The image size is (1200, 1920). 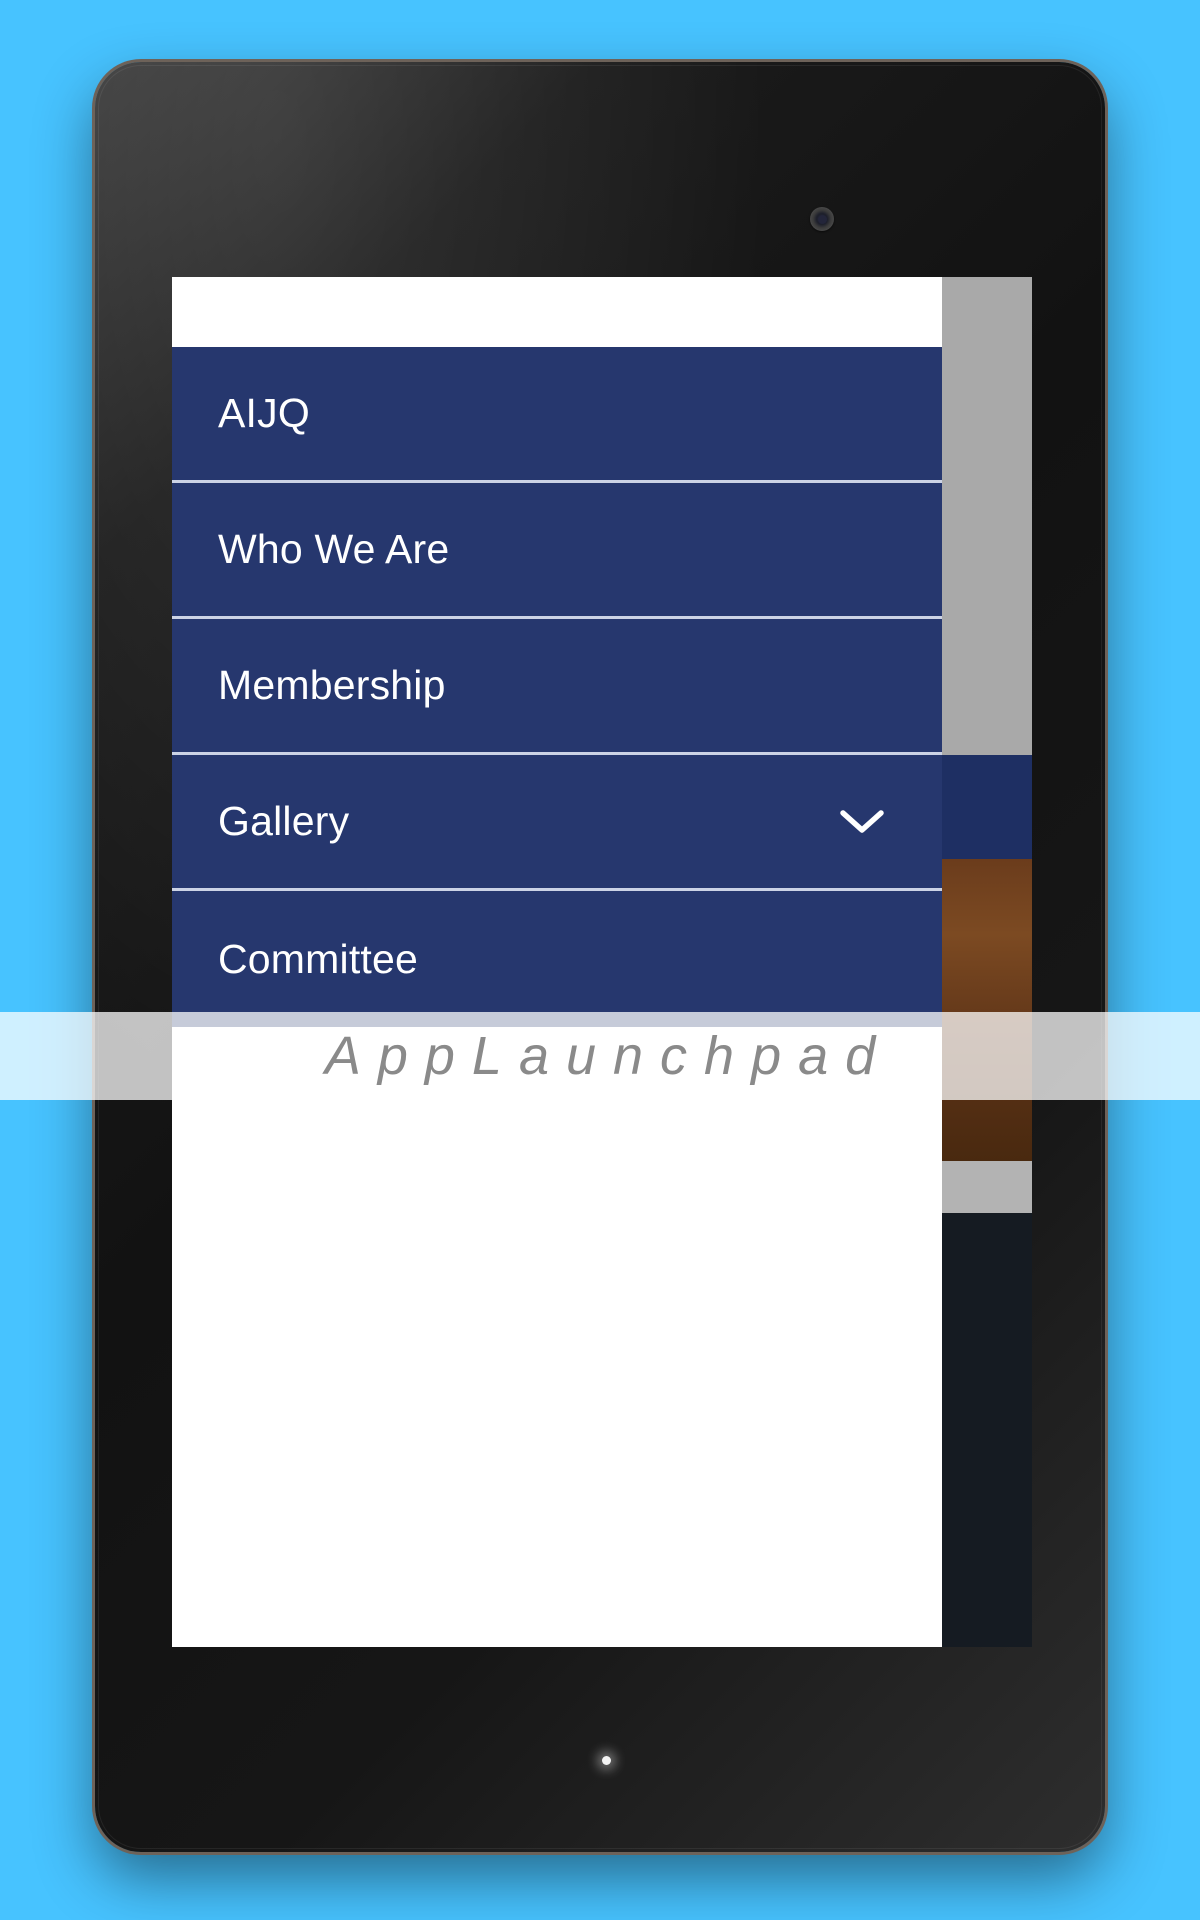 I want to click on menu-item-label: AIJQ, so click(x=264, y=413).